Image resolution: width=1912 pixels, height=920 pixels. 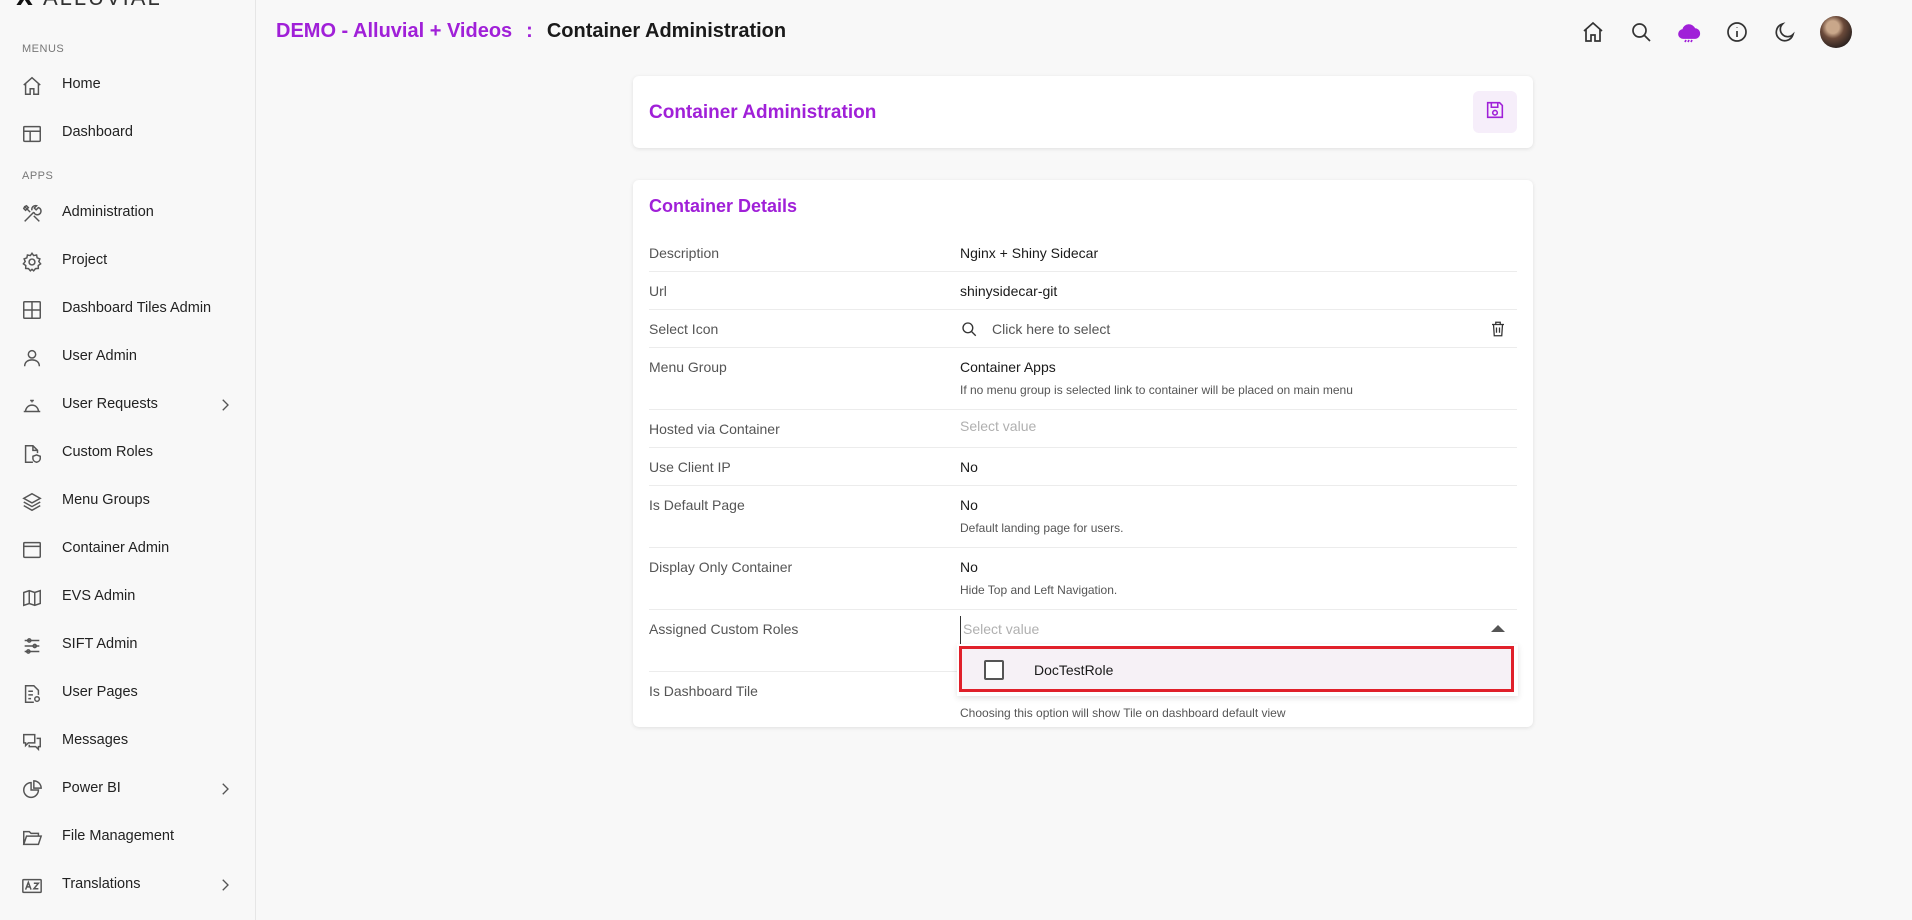 I want to click on use-client-ip-value: No, so click(x=969, y=467).